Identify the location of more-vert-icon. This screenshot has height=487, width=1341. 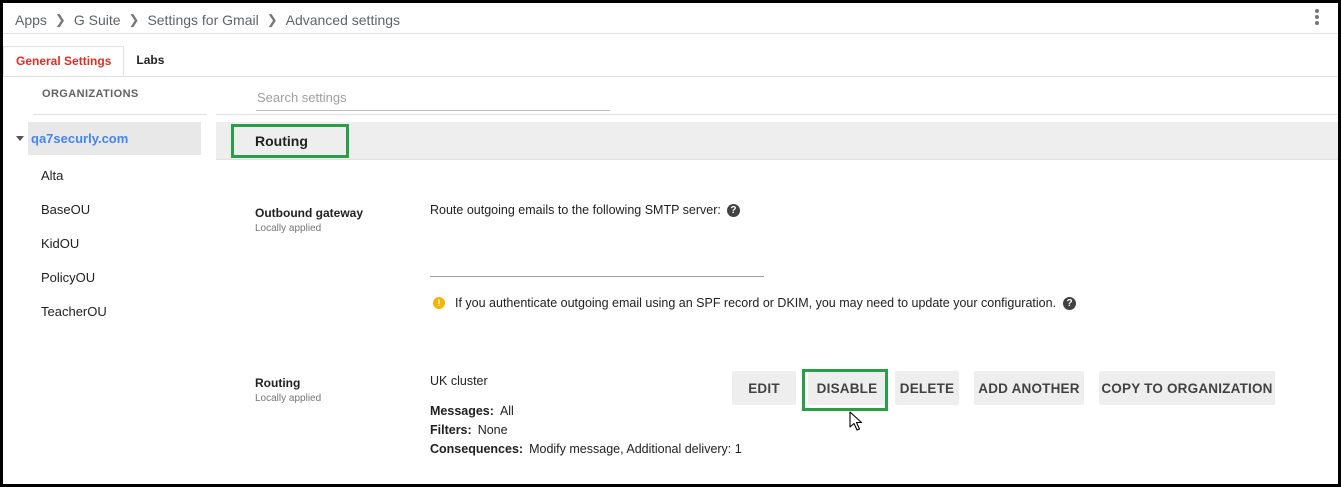
(1317, 18).